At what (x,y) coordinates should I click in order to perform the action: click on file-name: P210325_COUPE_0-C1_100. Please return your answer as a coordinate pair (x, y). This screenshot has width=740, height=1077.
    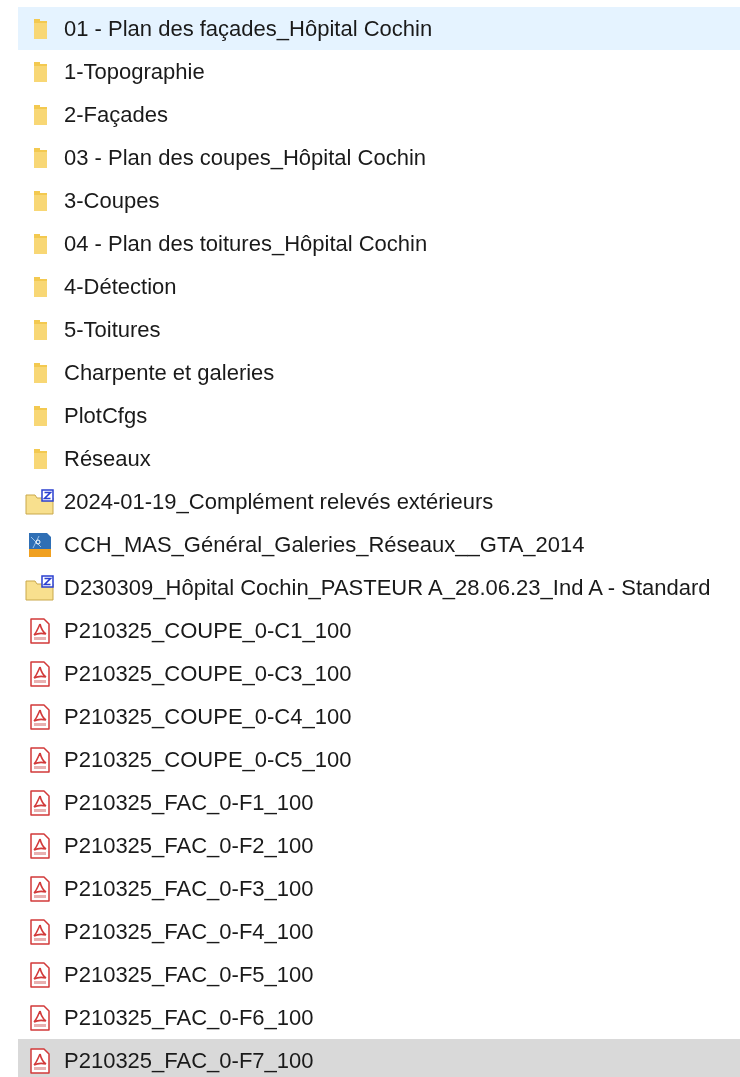
    Looking at the image, I should click on (208, 631).